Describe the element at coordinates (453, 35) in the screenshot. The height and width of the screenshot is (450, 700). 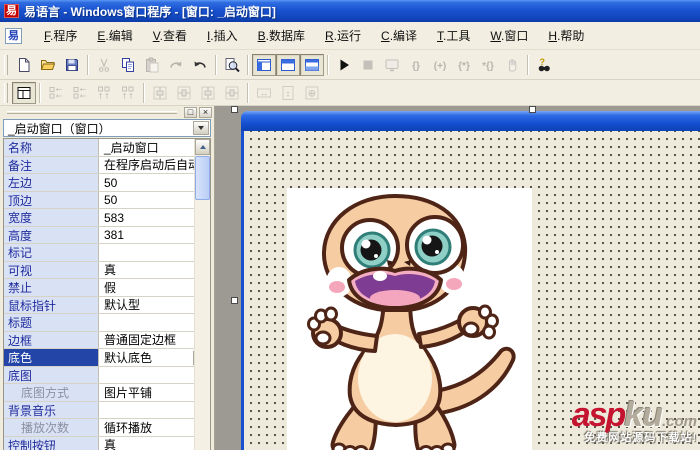
I see `menu-item-tools: T.工具` at that location.